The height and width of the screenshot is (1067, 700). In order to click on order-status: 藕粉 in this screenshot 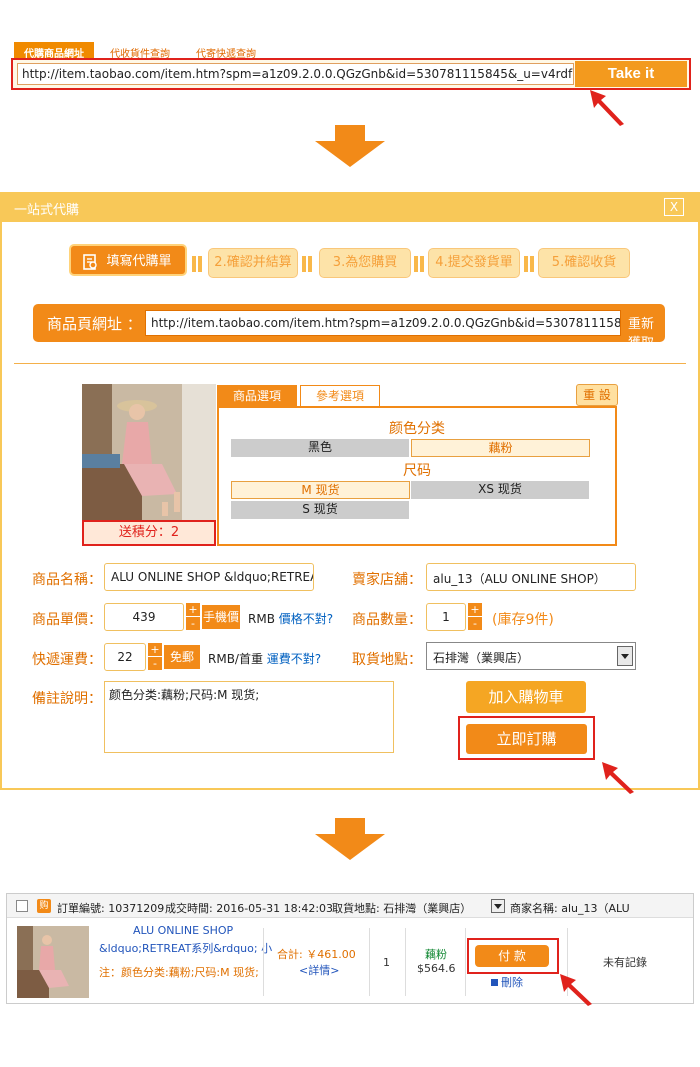, I will do `click(436, 954)`.